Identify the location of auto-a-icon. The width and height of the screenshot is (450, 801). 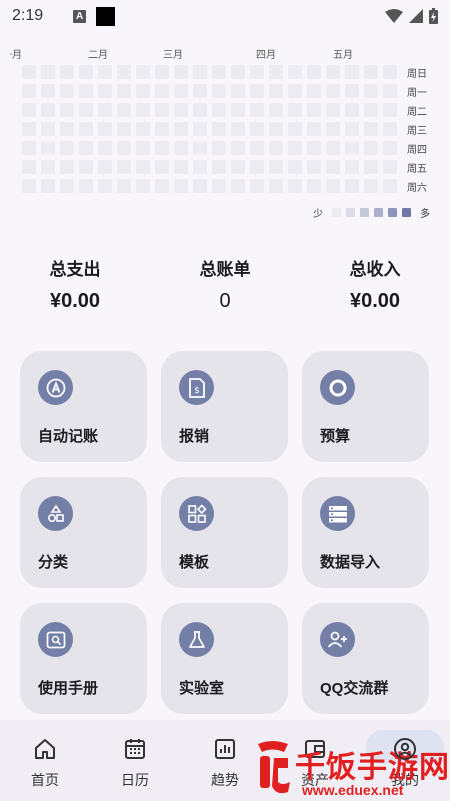
(55, 387).